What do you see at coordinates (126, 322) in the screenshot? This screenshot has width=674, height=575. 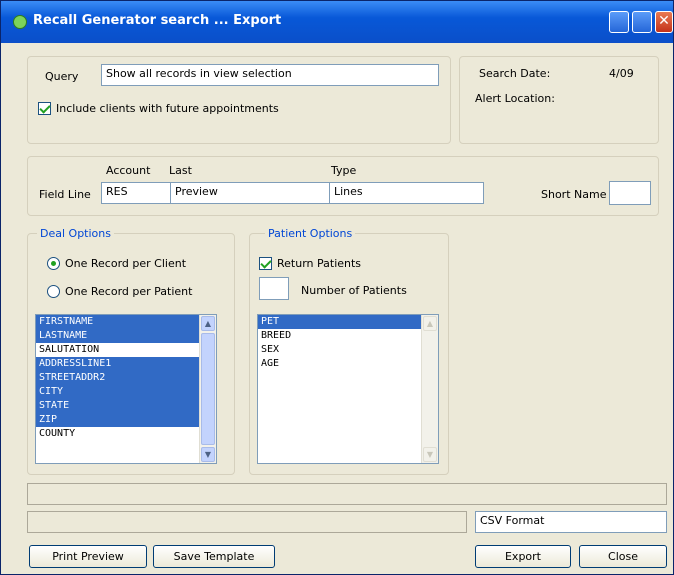 I see `list-item: FIRSTNAME` at bounding box center [126, 322].